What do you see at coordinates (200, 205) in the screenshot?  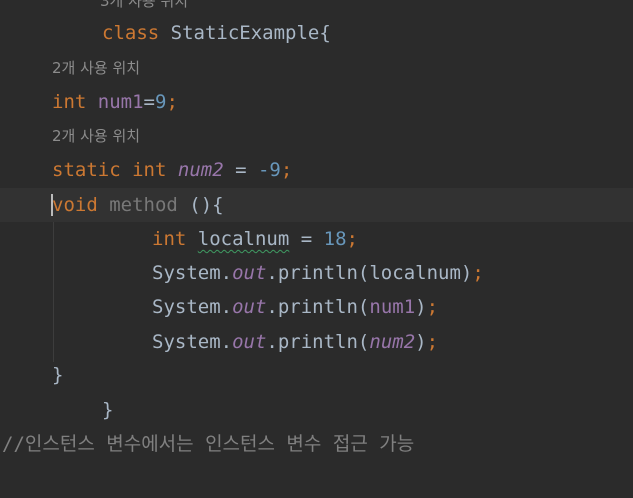 I see `method-parens: (){` at bounding box center [200, 205].